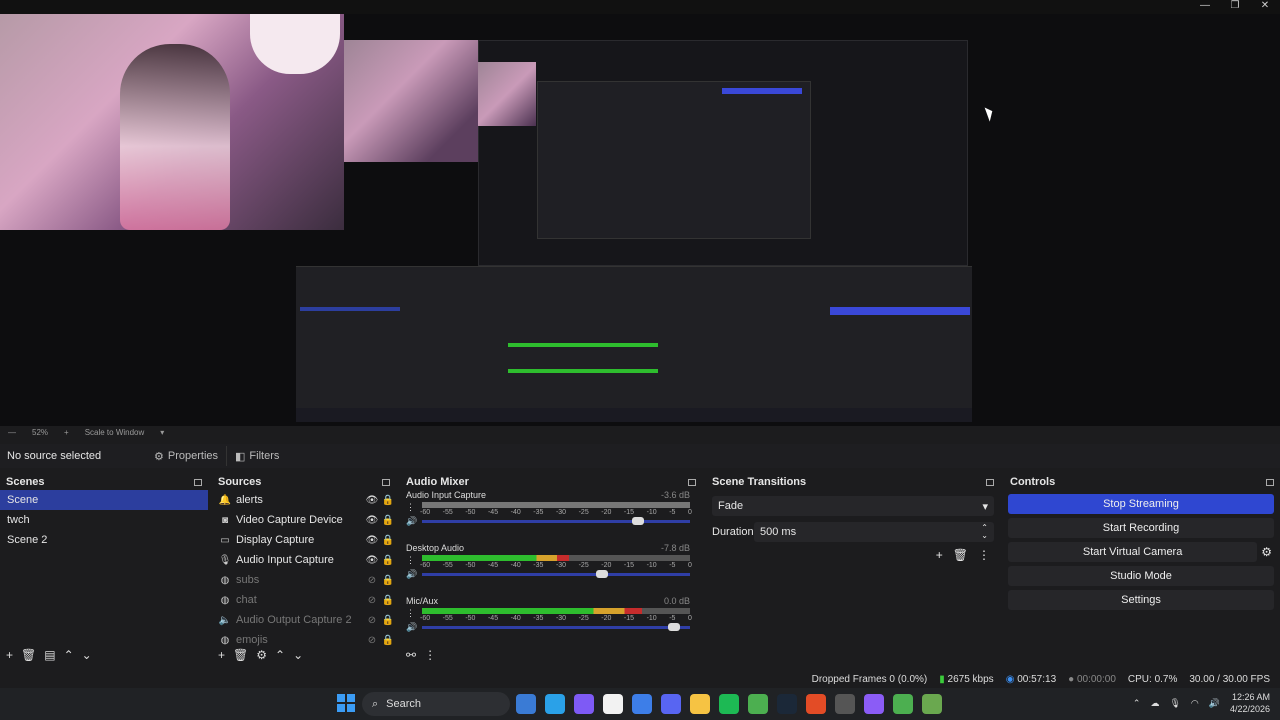 Image resolution: width=1280 pixels, height=720 pixels. Describe the element at coordinates (1141, 504) in the screenshot. I see `stop-streaming-button: Stop Streaming` at that location.